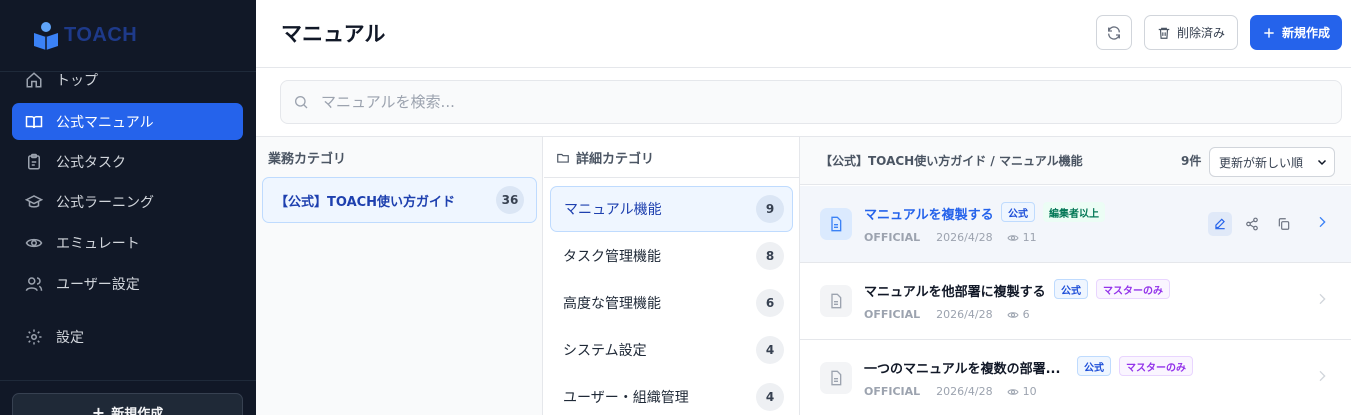 The image size is (1351, 415). I want to click on column-divider, so click(671, 177).